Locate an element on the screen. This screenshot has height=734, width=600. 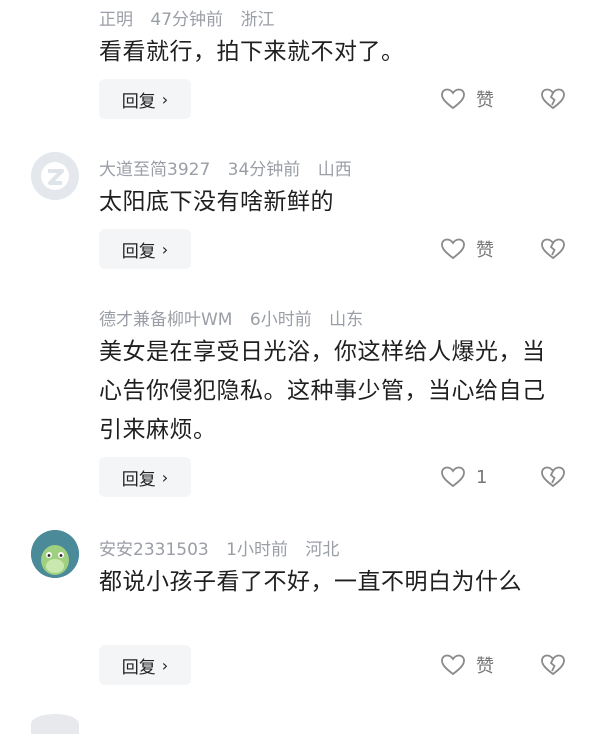
region: 浙江 is located at coordinates (257, 20).